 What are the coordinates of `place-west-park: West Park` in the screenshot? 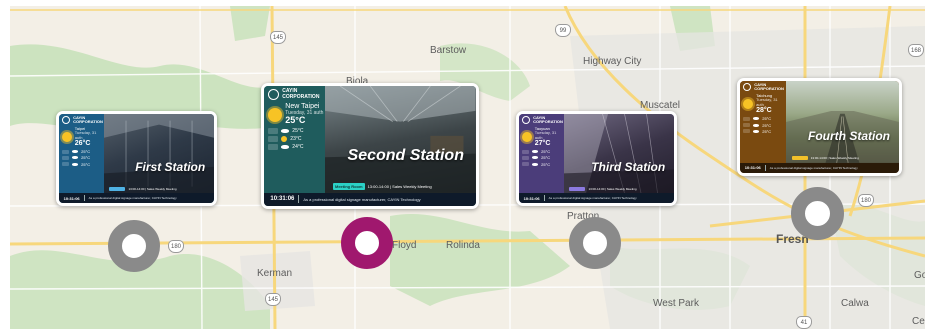 It's located at (676, 303).